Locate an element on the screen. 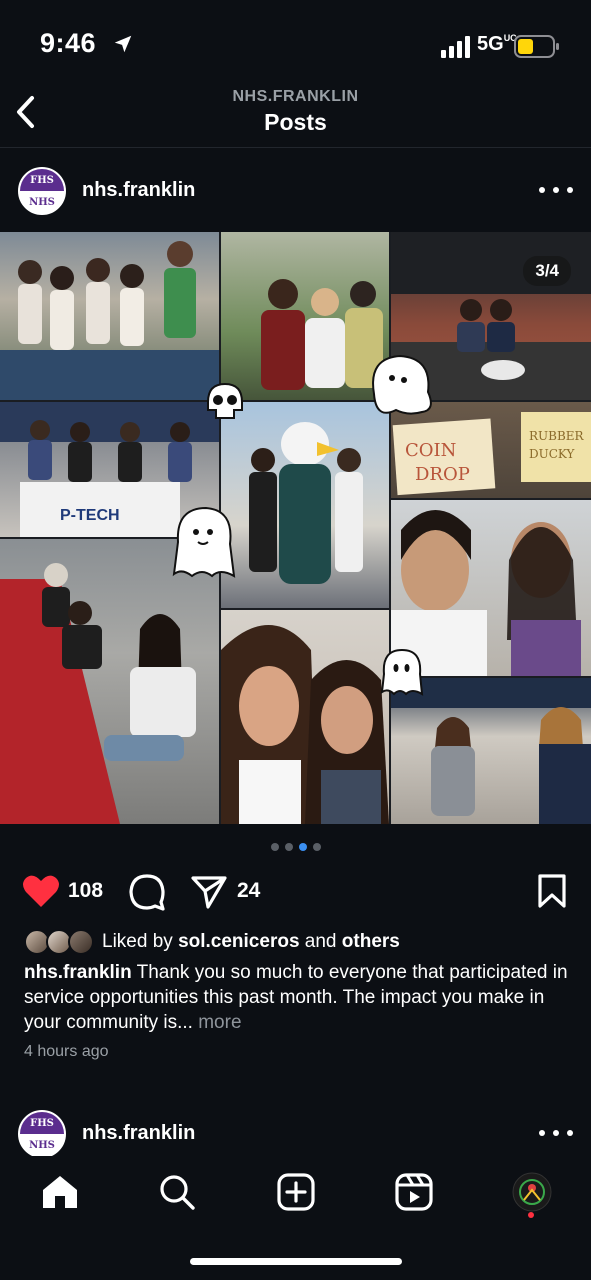 This screenshot has height=1280, width=591. post-timestamp: 4 hours ago is located at coordinates (66, 1051).